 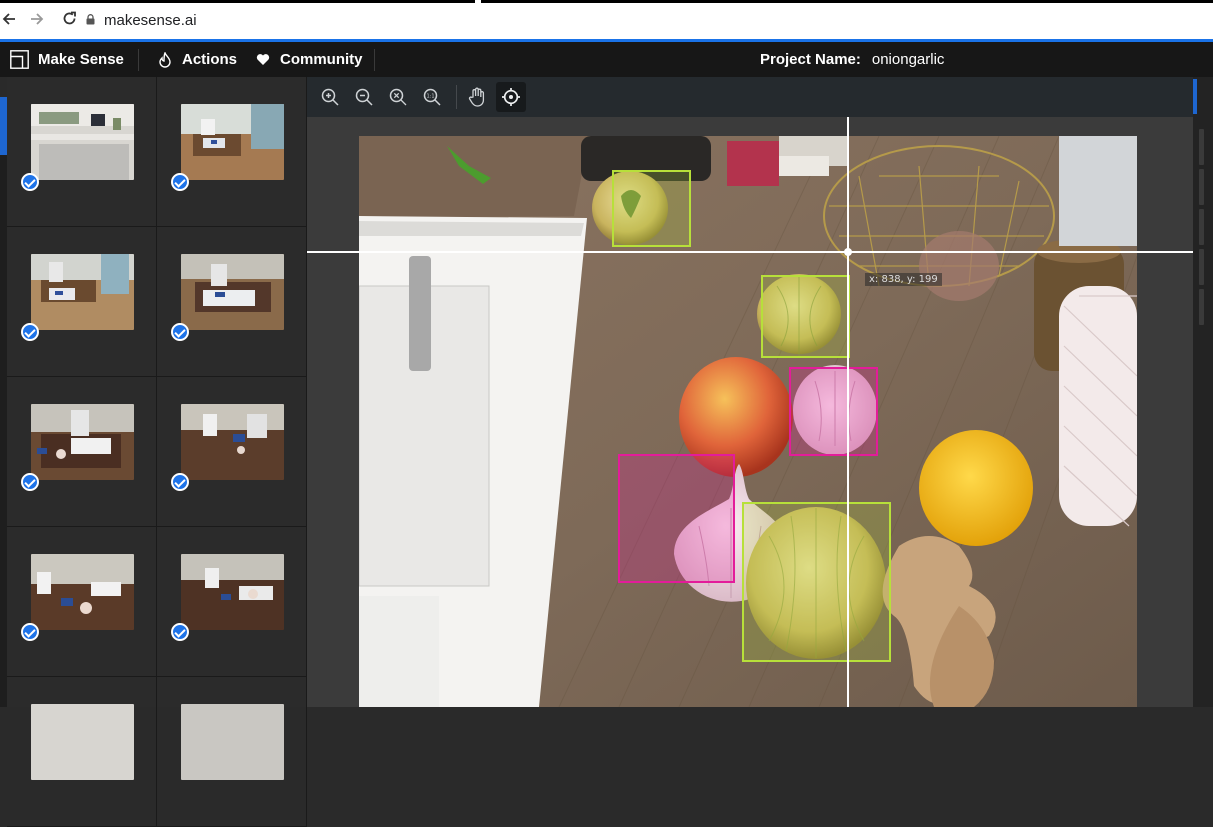 What do you see at coordinates (81, 59) in the screenshot?
I see `brand-label: Make Sense` at bounding box center [81, 59].